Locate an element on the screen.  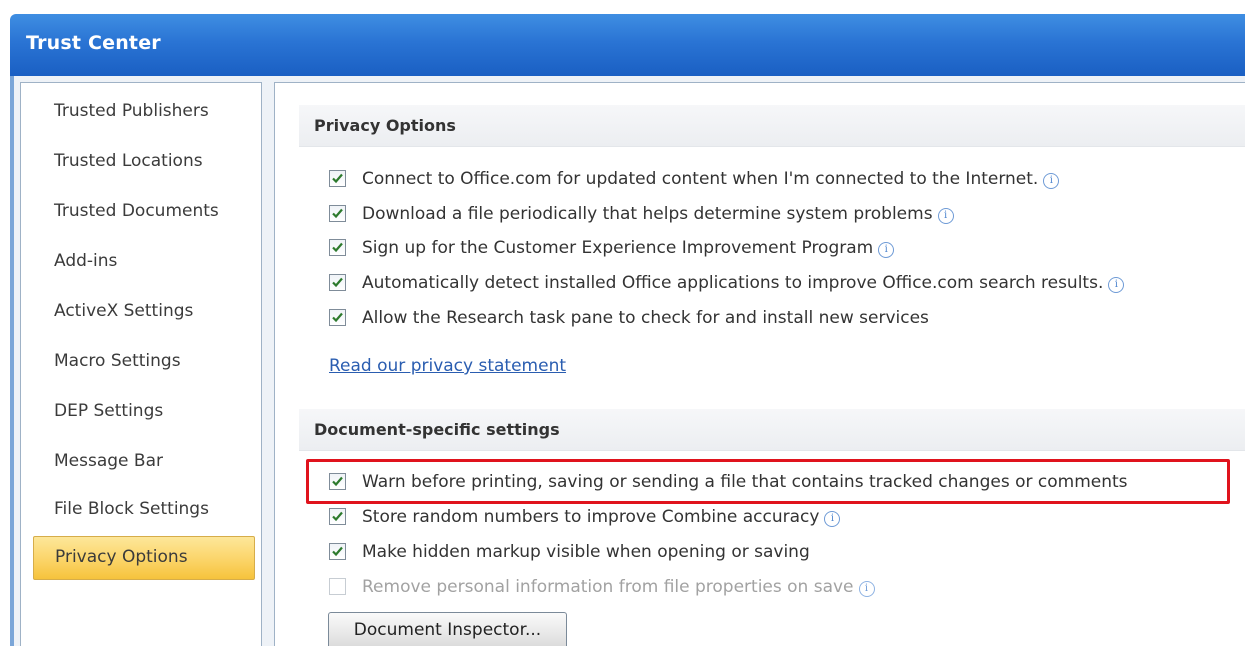
remove-personal-info-checkbox is located at coordinates (337, 586).